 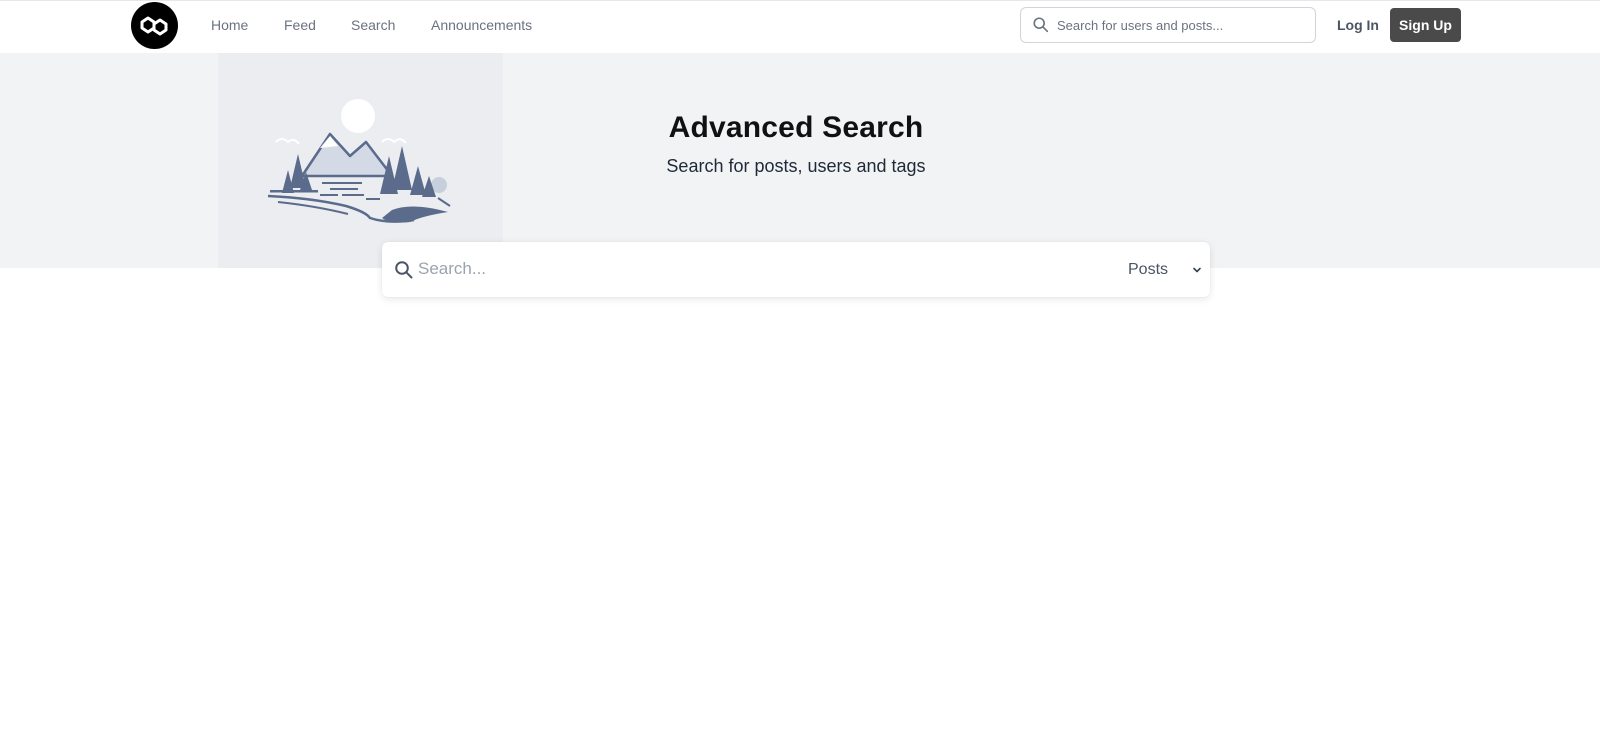 What do you see at coordinates (1425, 25) in the screenshot?
I see `sign-up-button: Sign Up` at bounding box center [1425, 25].